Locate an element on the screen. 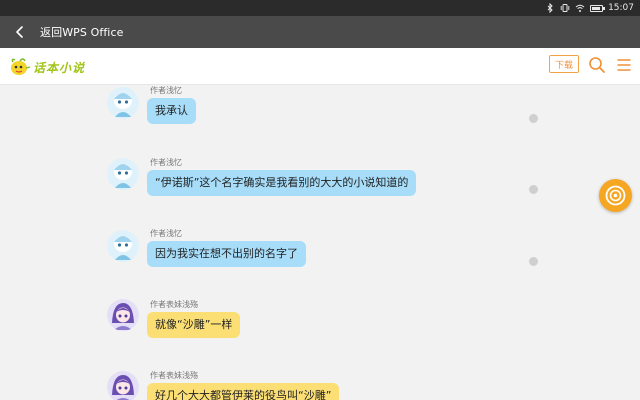  message-bubble: 就像“沙雕”一样 is located at coordinates (194, 325).